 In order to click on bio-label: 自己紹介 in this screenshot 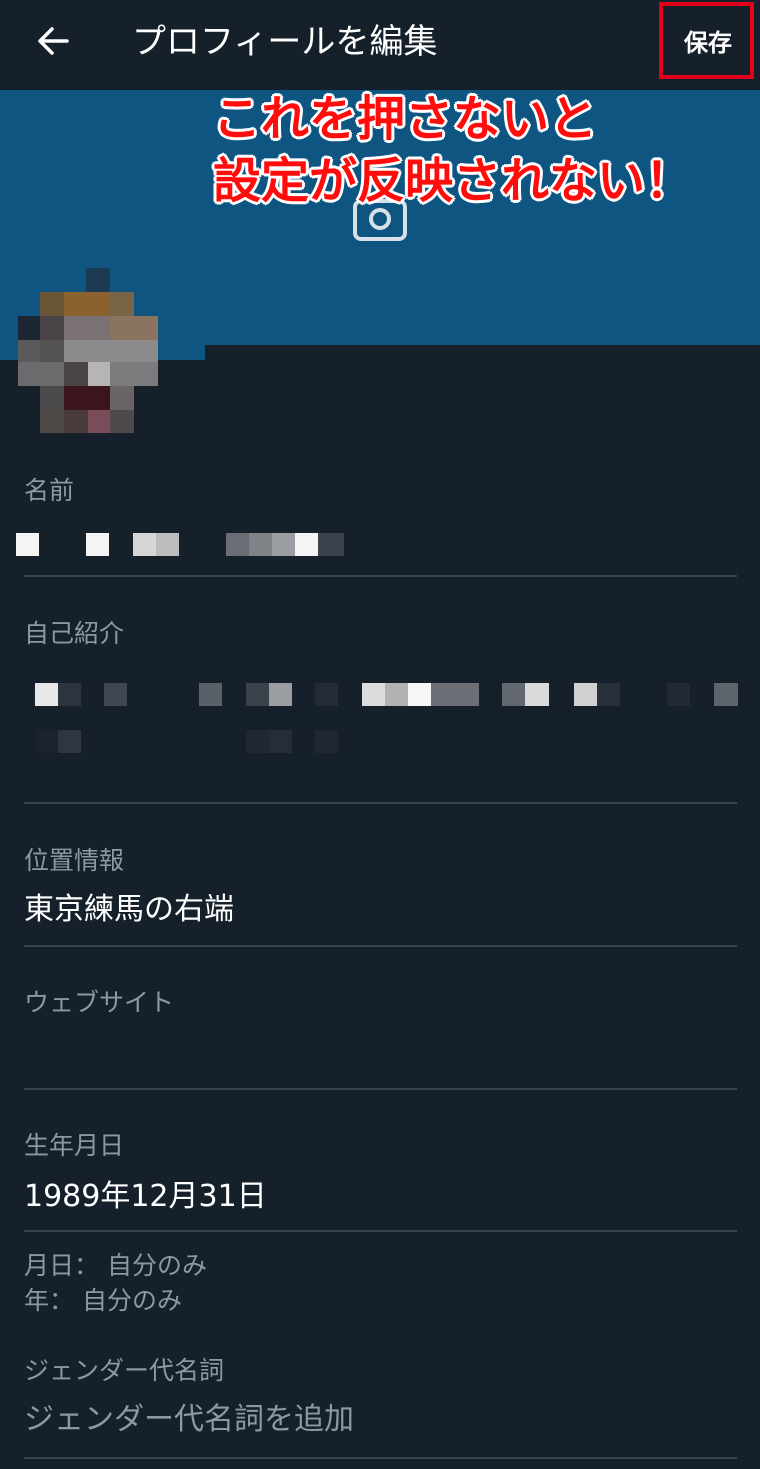, I will do `click(74, 633)`.